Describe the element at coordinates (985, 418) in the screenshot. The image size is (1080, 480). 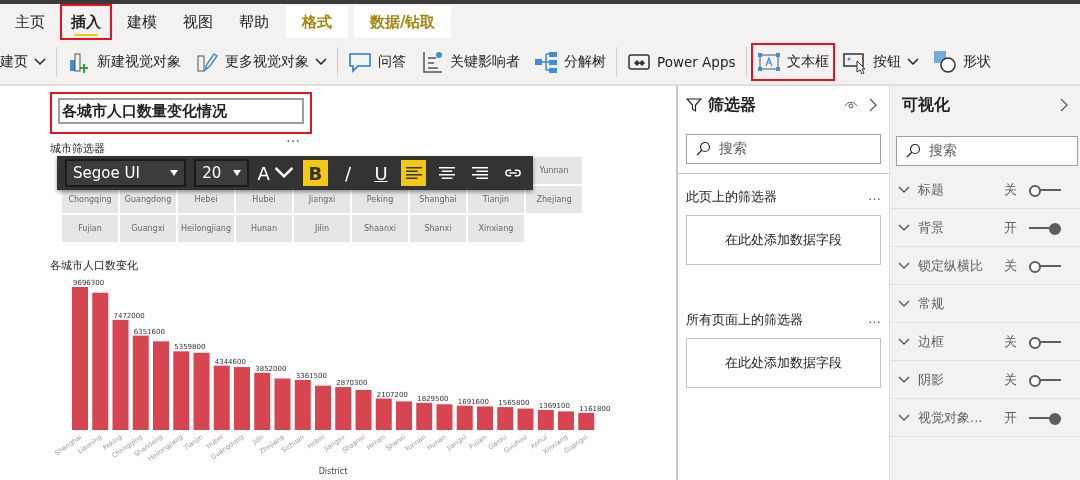
I see `format-card: 视觉对象... 开` at that location.